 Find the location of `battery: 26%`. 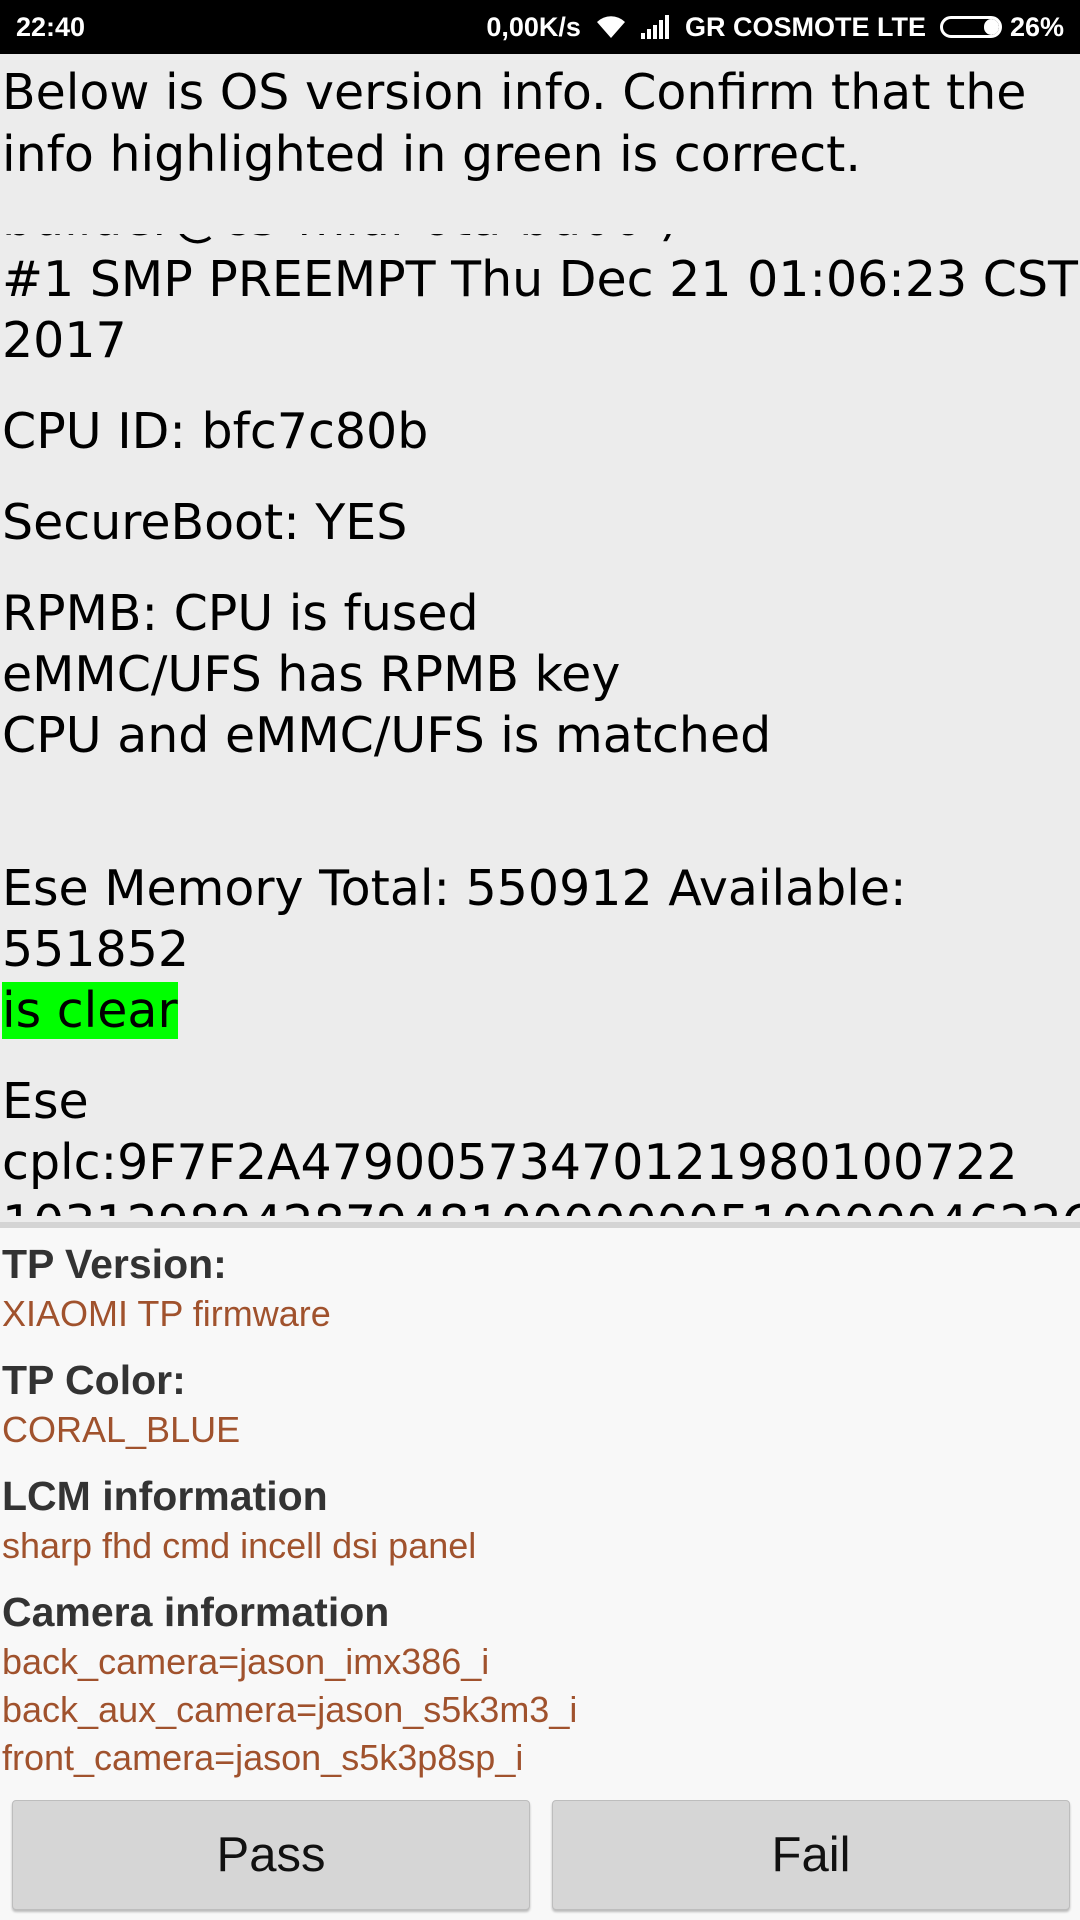

battery: 26% is located at coordinates (1001, 27).